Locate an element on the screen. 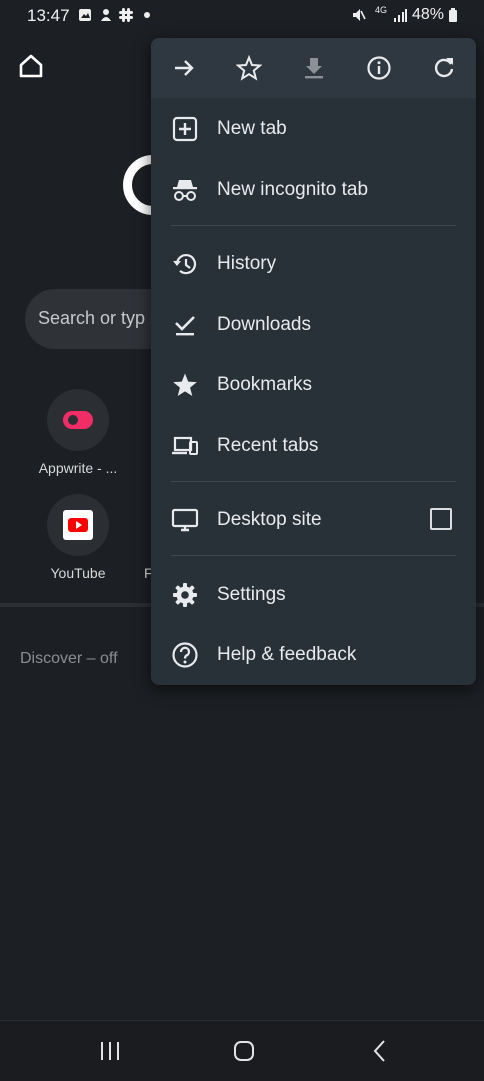  history-icon is located at coordinates (185, 264).